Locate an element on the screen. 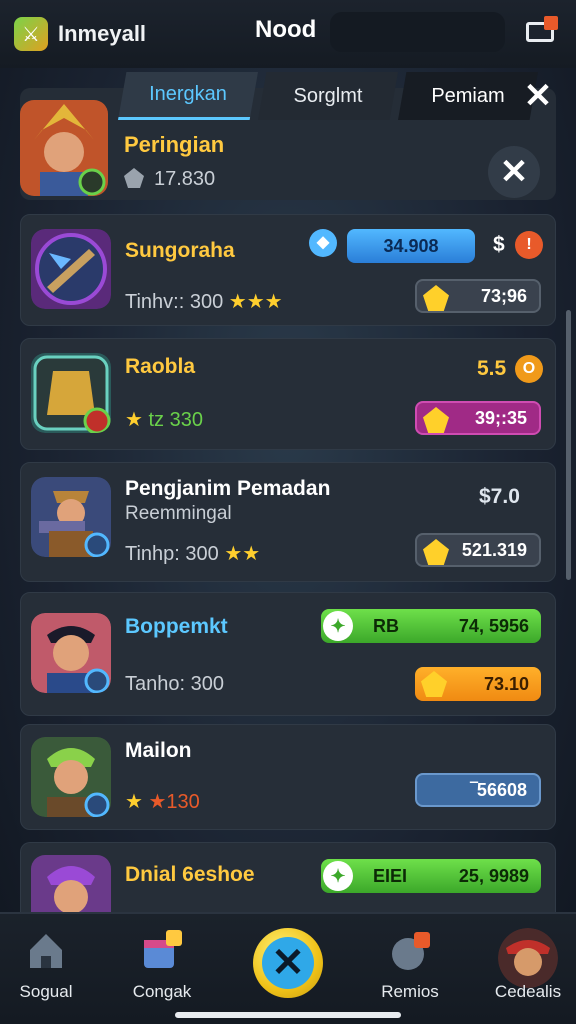  gold-pill: 73;96 is located at coordinates (478, 296).